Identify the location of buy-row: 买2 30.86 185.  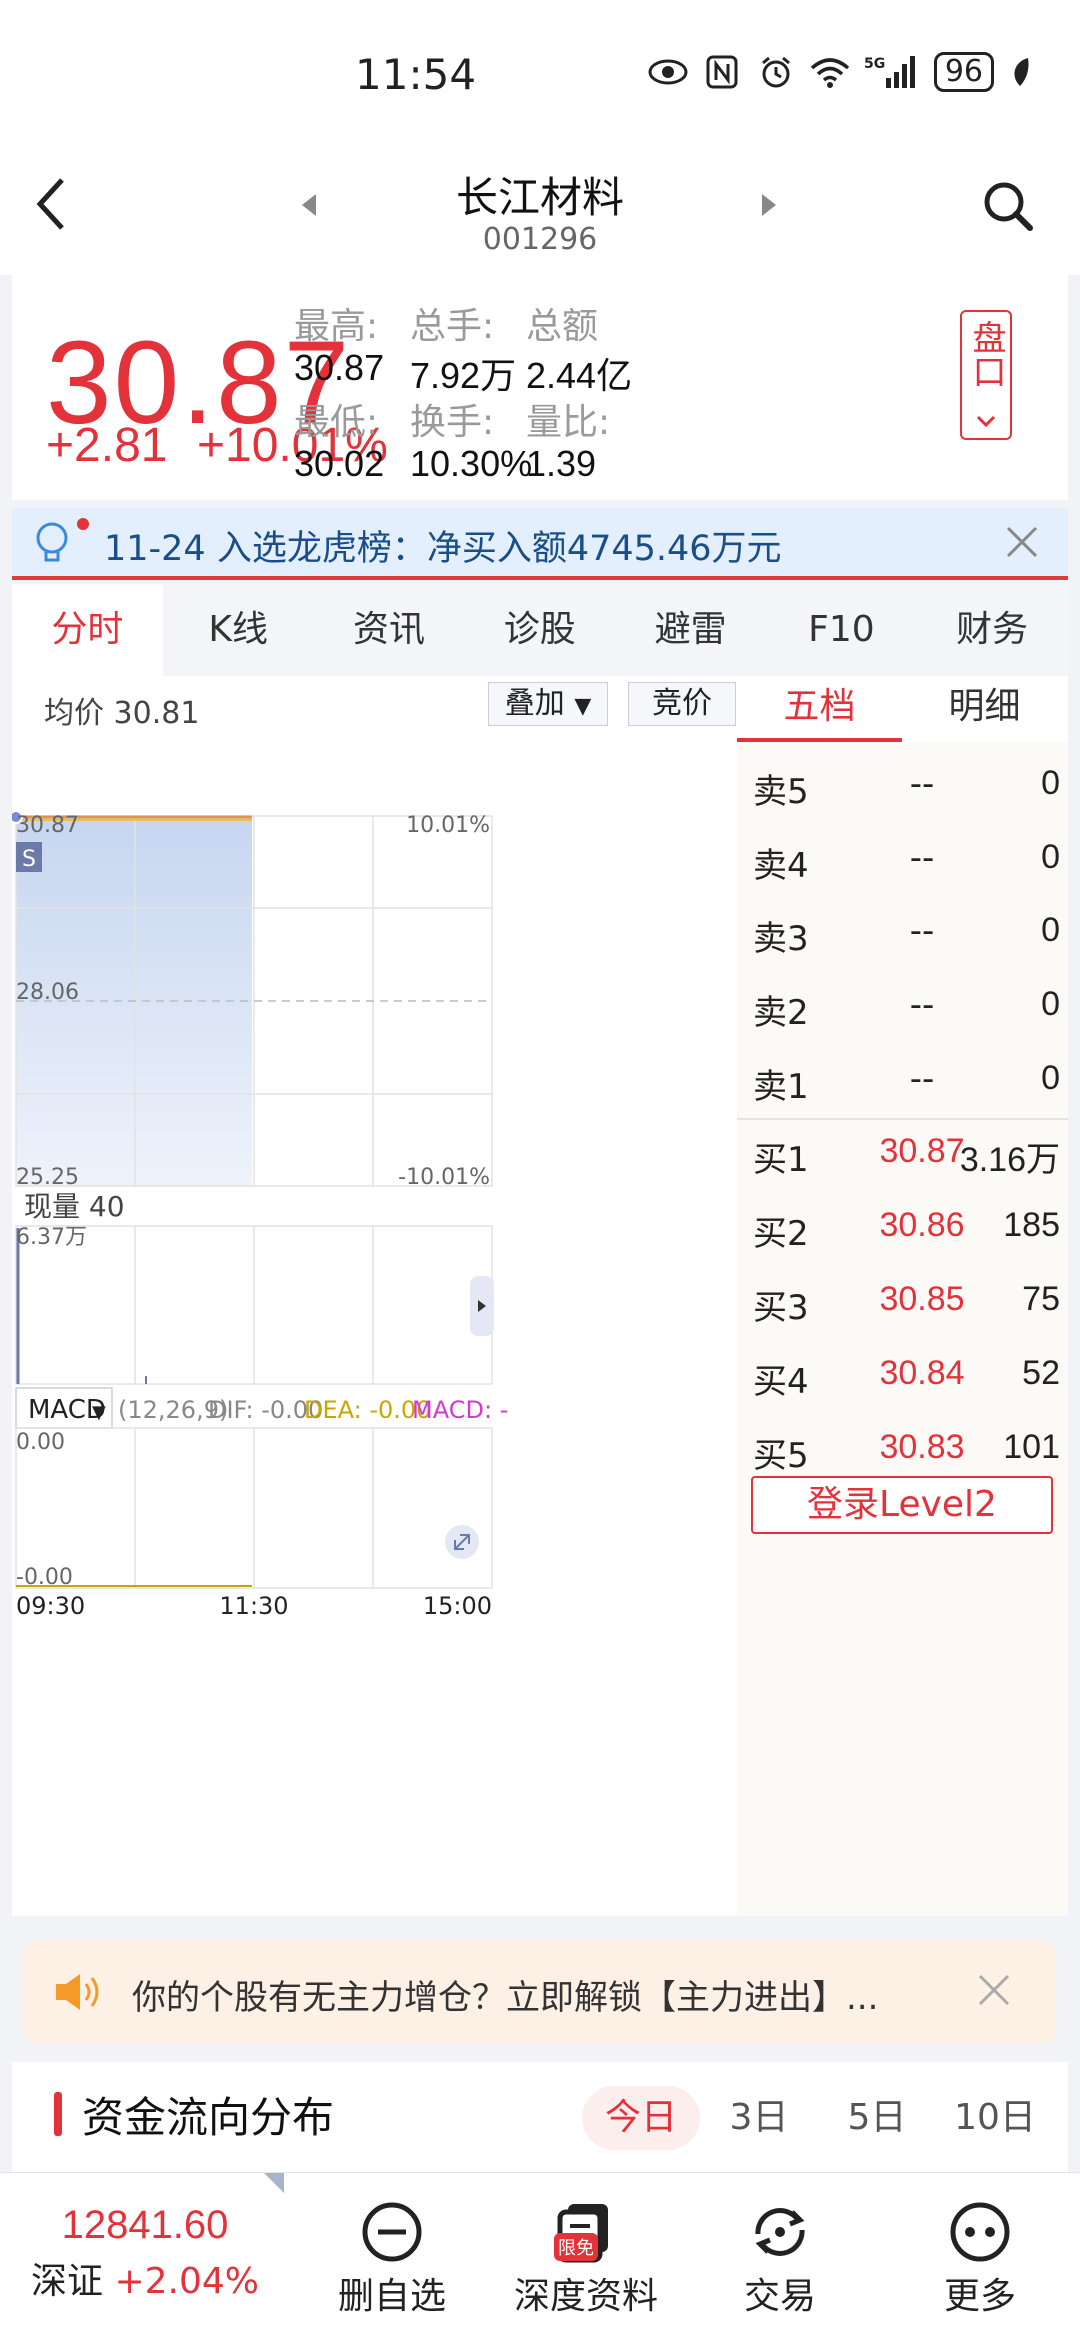
(906, 1230).